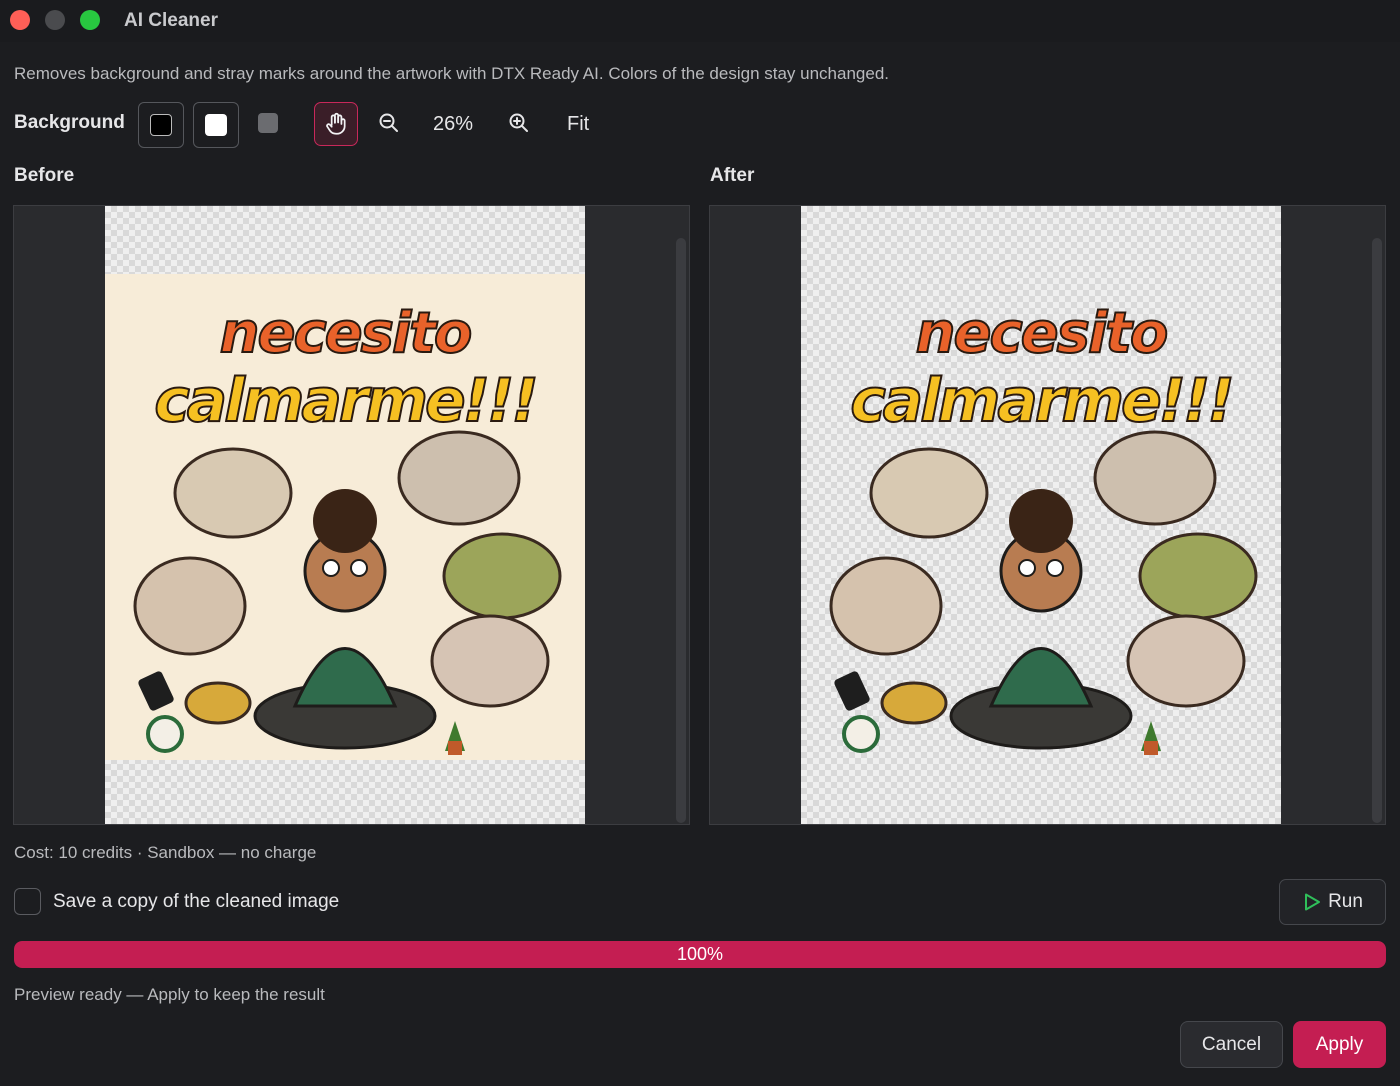  Describe the element at coordinates (700, 21) in the screenshot. I see `title-bar: AI Cleaner` at that location.